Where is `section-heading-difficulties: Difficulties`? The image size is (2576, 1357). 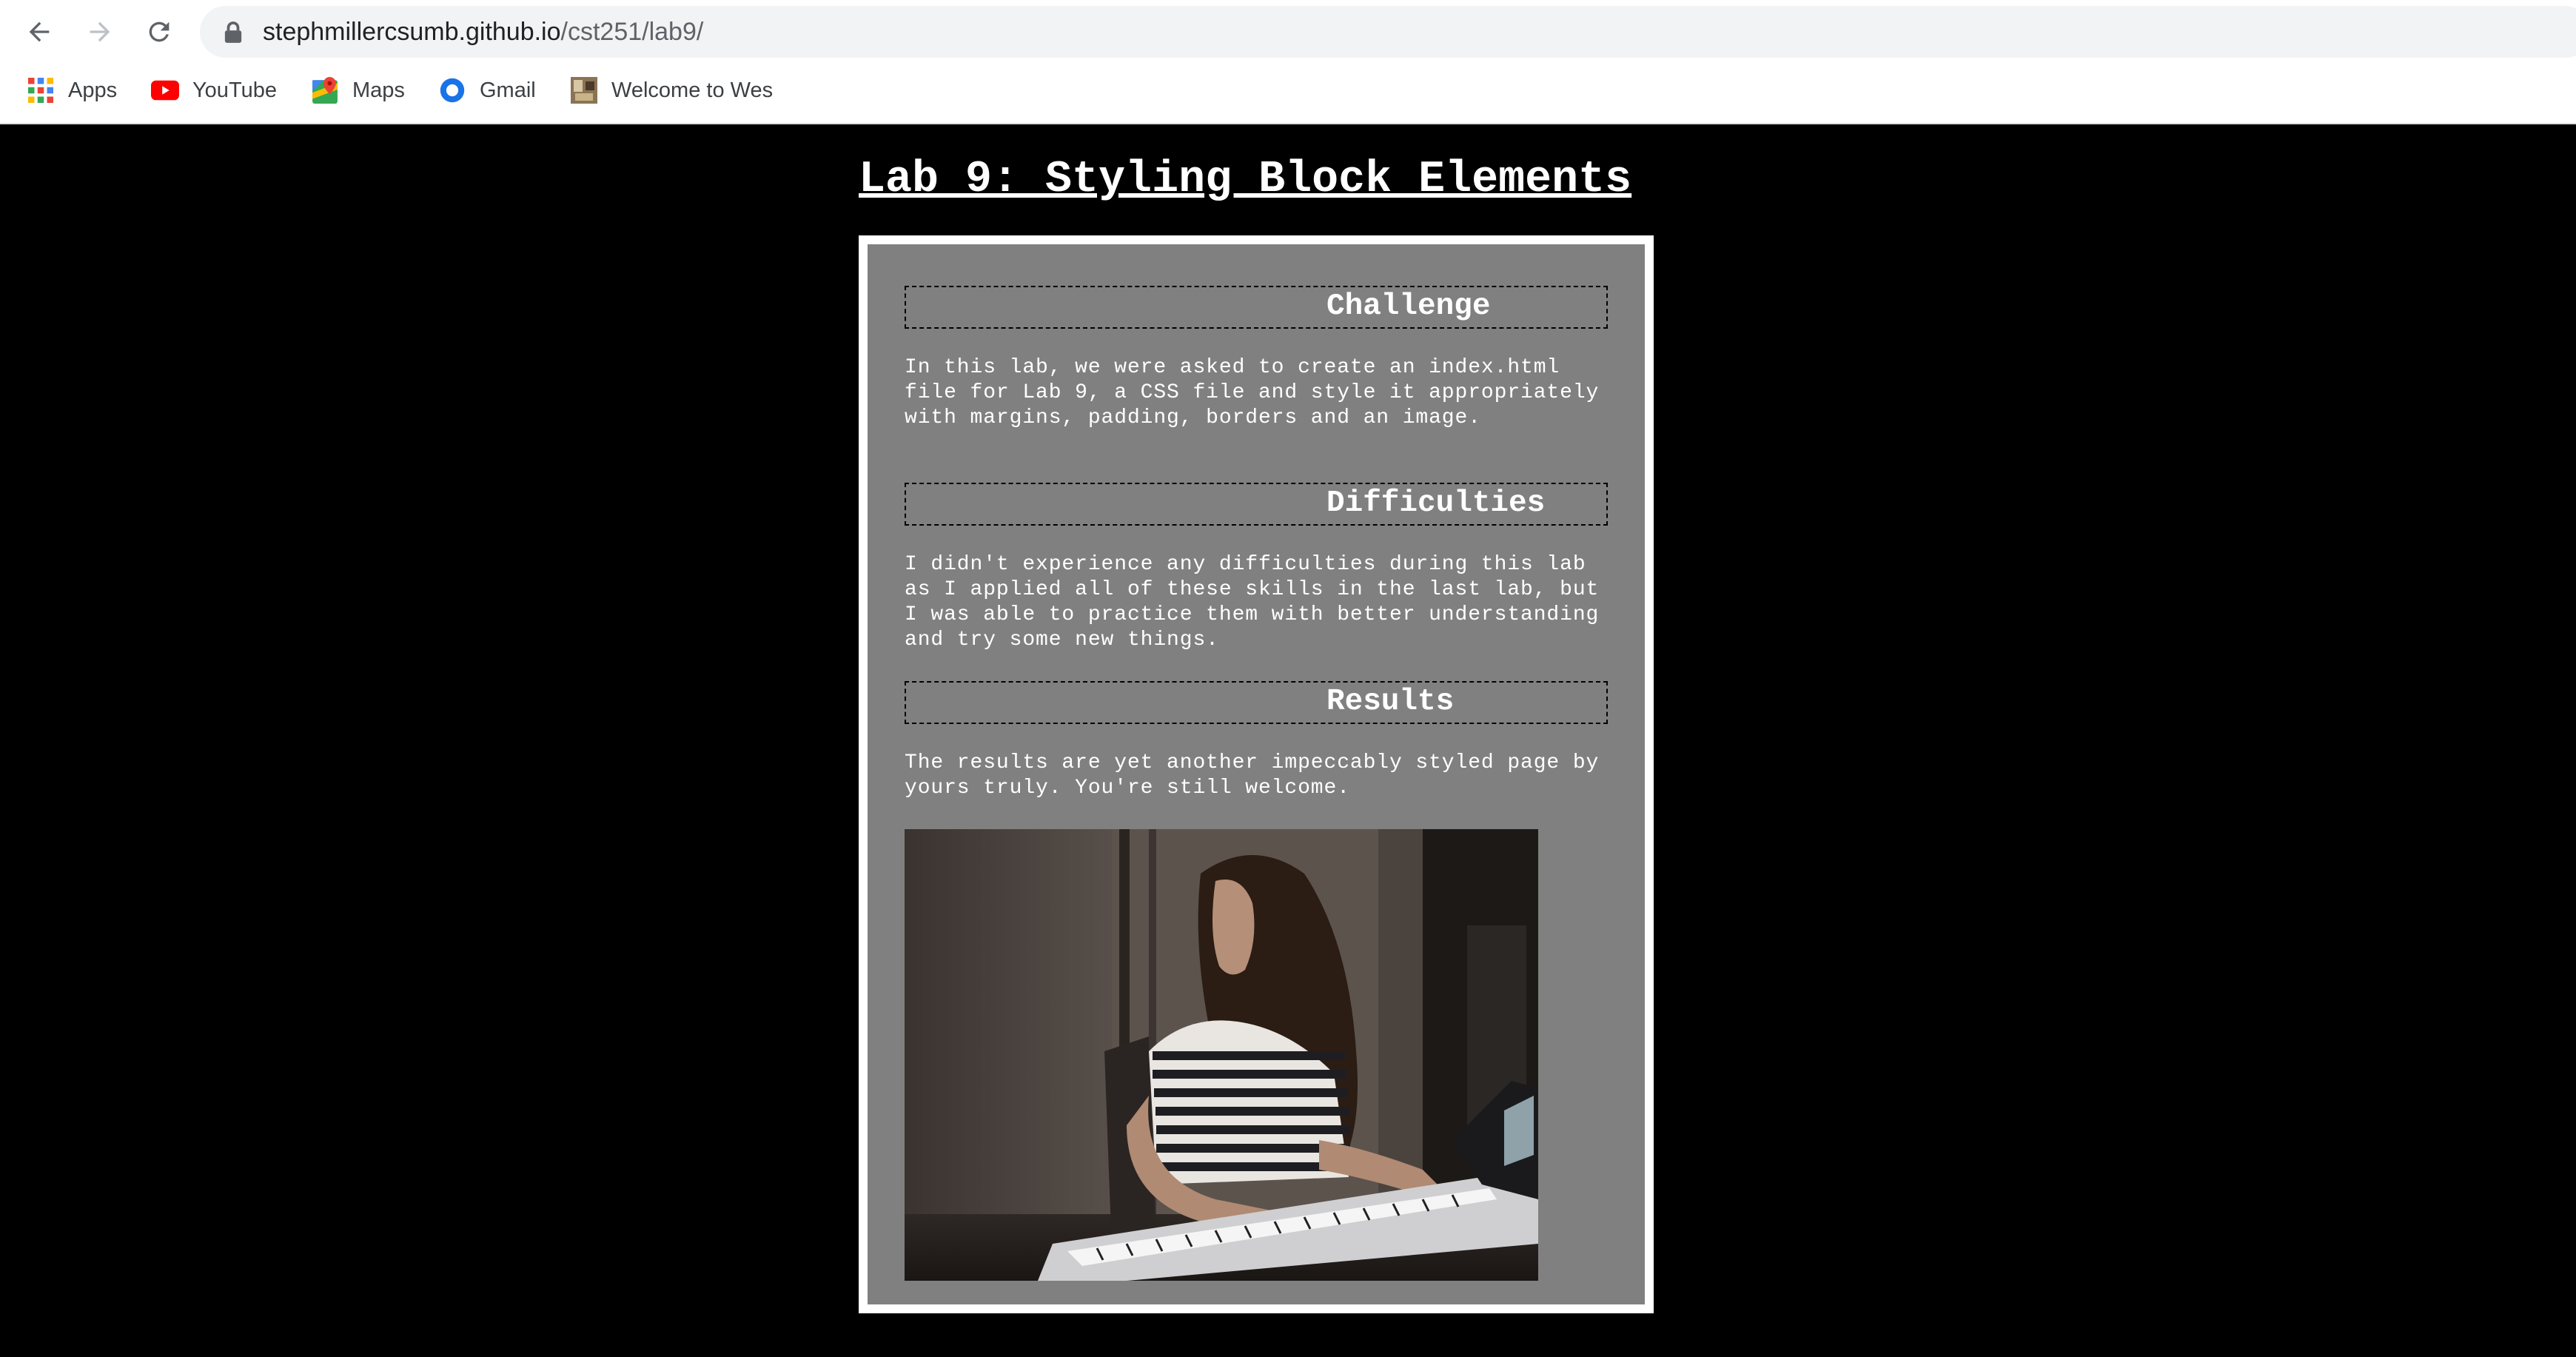 section-heading-difficulties: Difficulties is located at coordinates (1256, 504).